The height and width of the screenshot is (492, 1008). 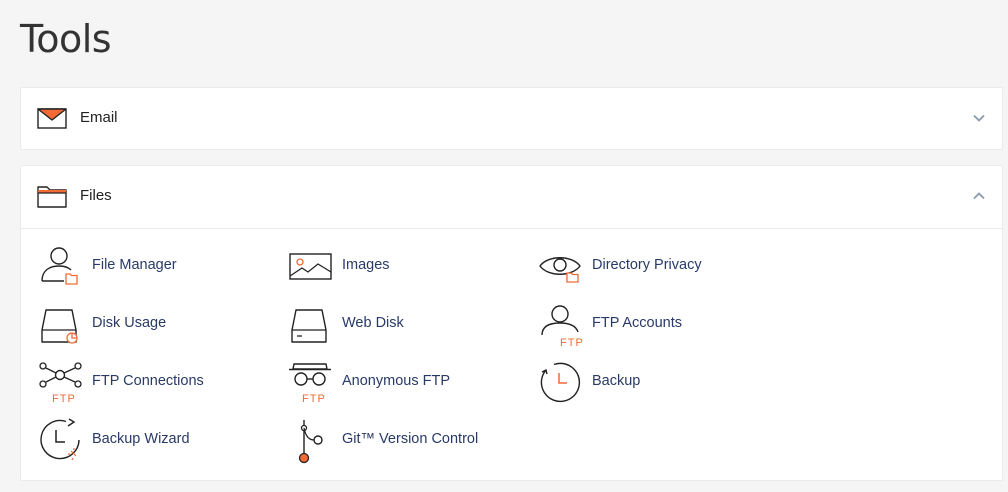 I want to click on page-title: Tools, so click(x=66, y=39).